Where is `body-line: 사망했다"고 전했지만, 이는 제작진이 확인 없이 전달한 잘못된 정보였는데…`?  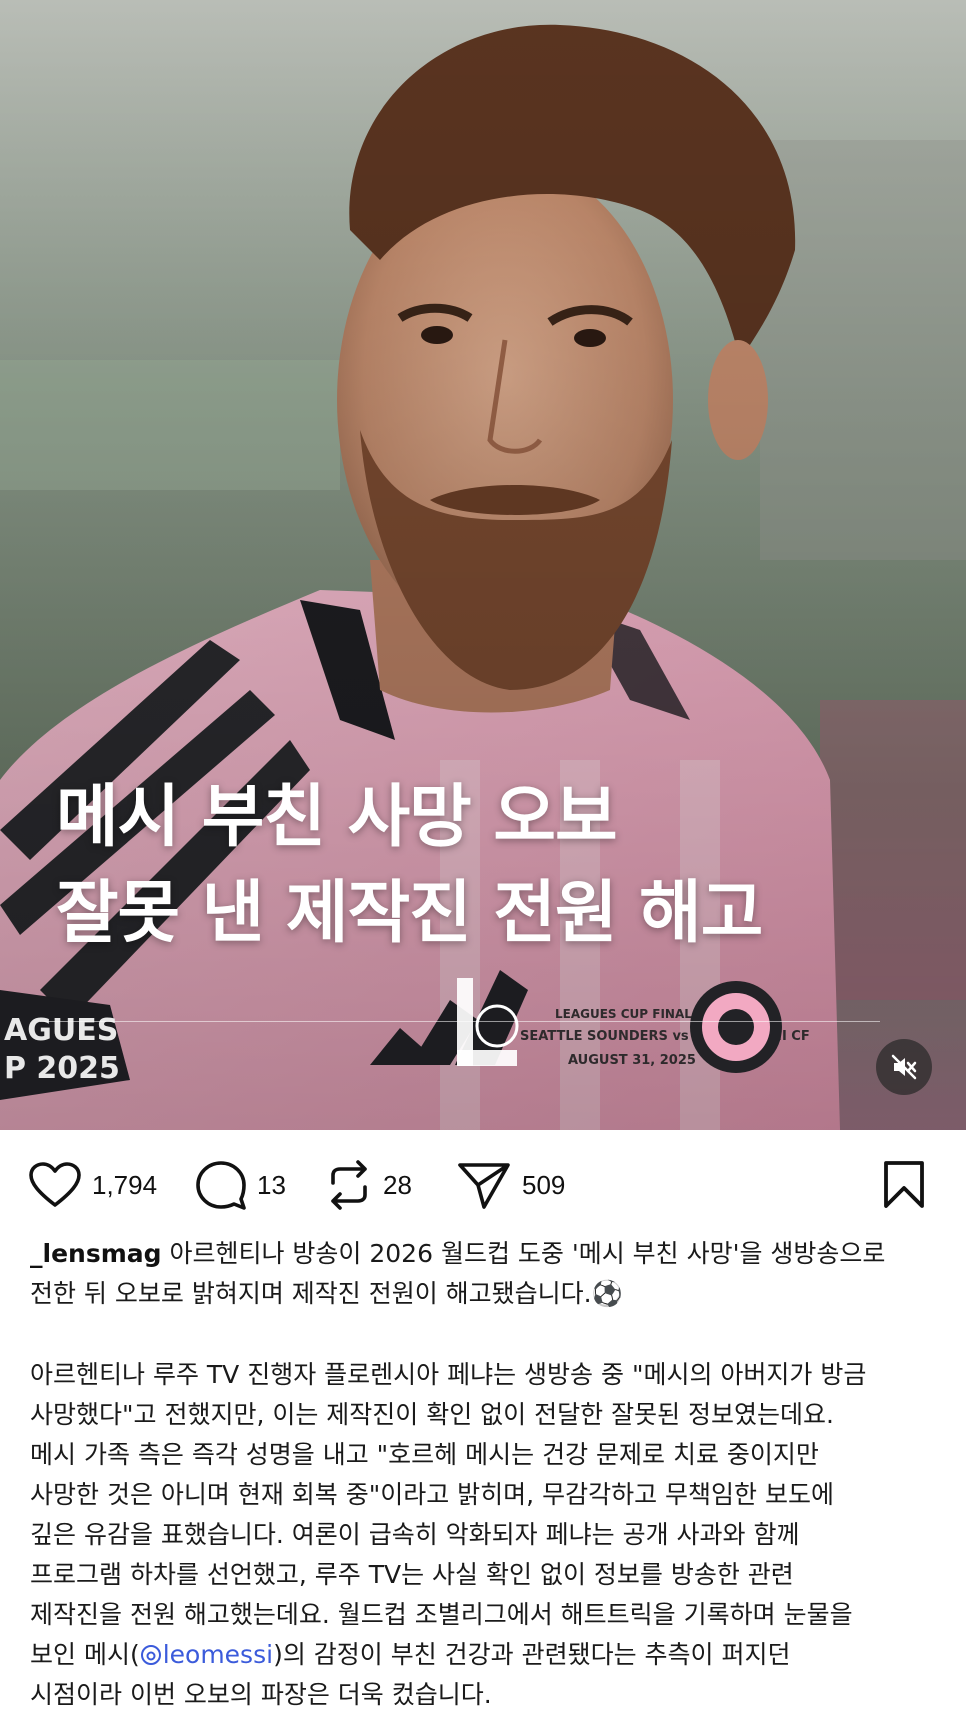 body-line: 사망했다"고 전했지만, 이는 제작진이 확인 없이 전달한 잘못된 정보였는데… is located at coordinates (432, 1414).